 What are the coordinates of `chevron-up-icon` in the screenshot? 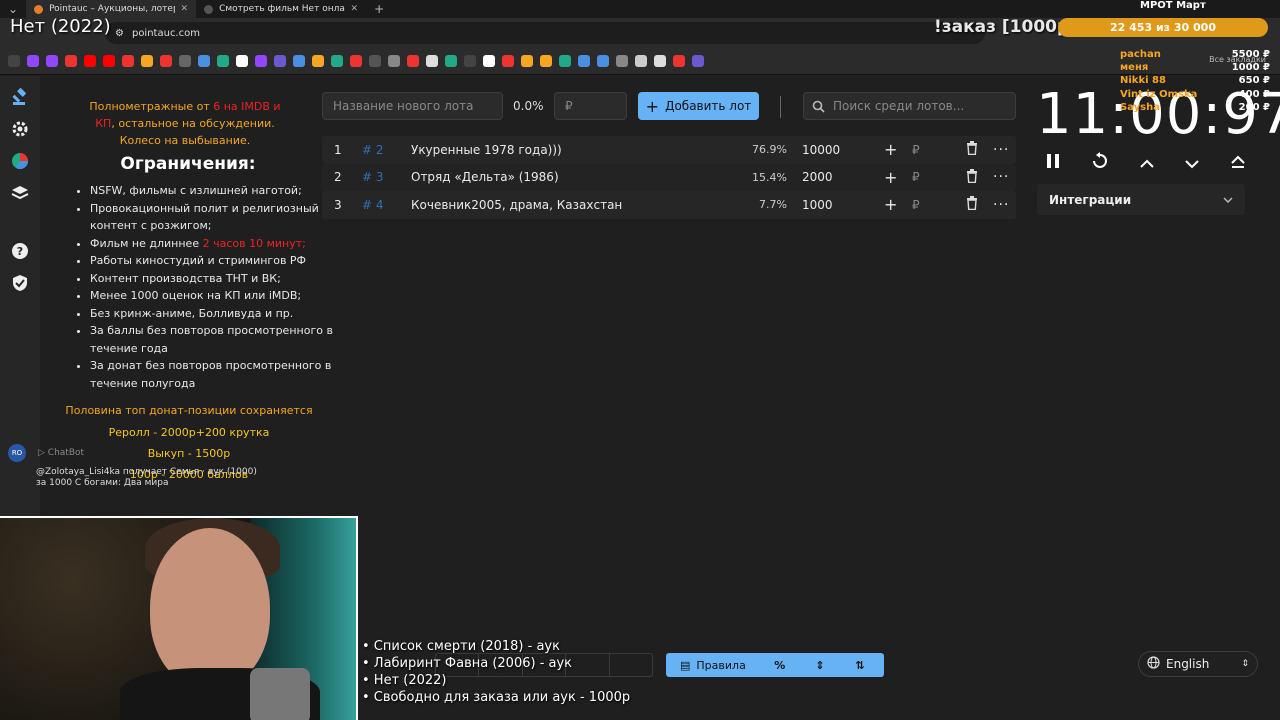 It's located at (1147, 163).